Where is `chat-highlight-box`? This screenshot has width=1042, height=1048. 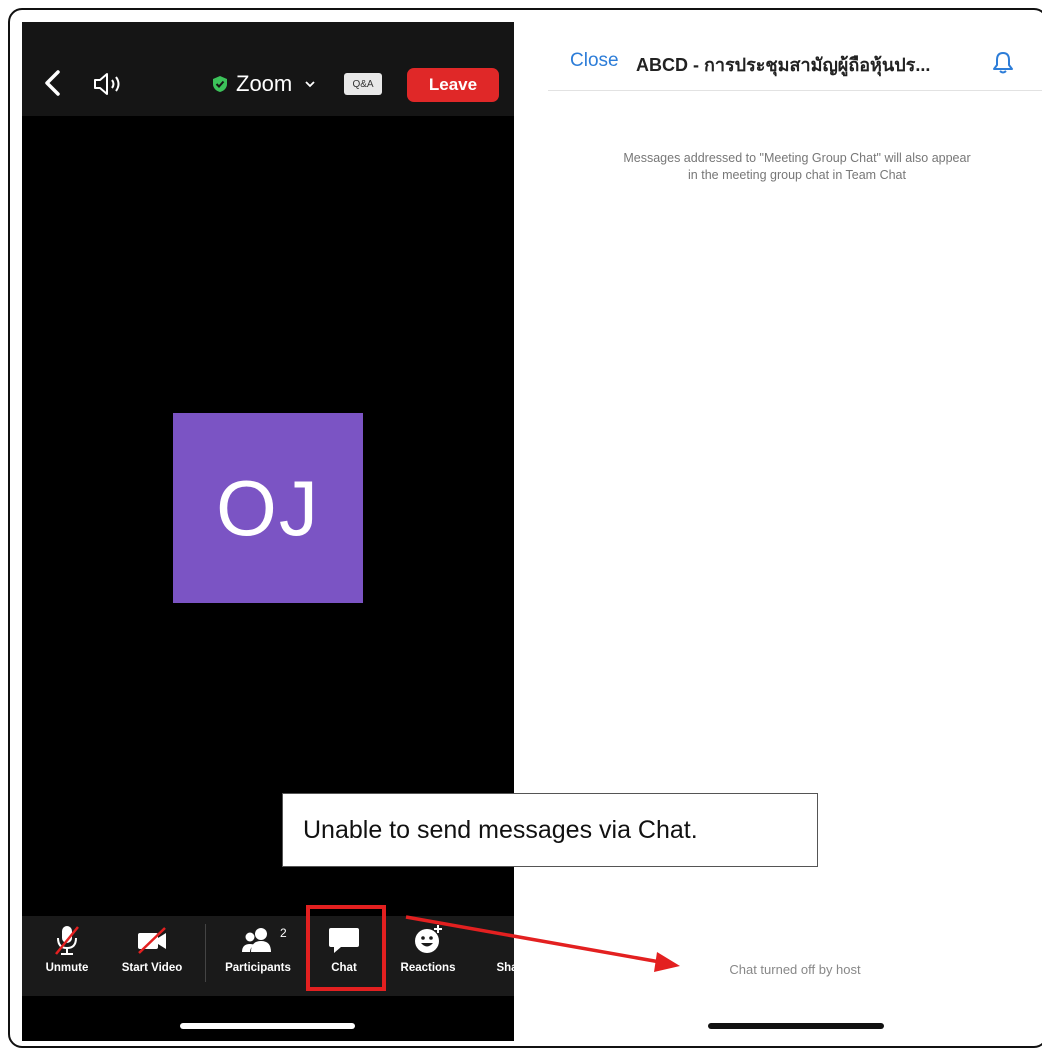
chat-highlight-box is located at coordinates (346, 948).